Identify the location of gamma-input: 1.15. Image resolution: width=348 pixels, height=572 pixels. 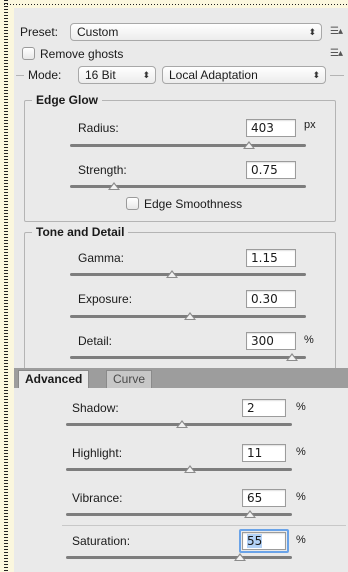
(271, 258).